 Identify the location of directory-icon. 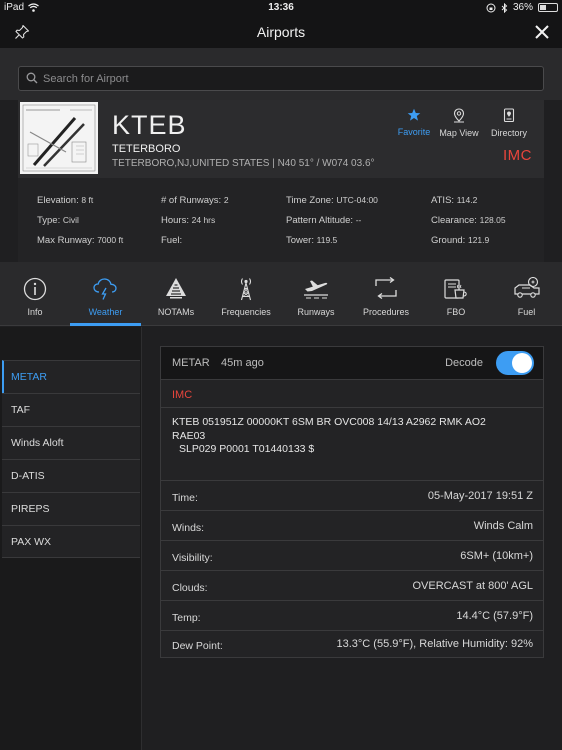
(509, 115).